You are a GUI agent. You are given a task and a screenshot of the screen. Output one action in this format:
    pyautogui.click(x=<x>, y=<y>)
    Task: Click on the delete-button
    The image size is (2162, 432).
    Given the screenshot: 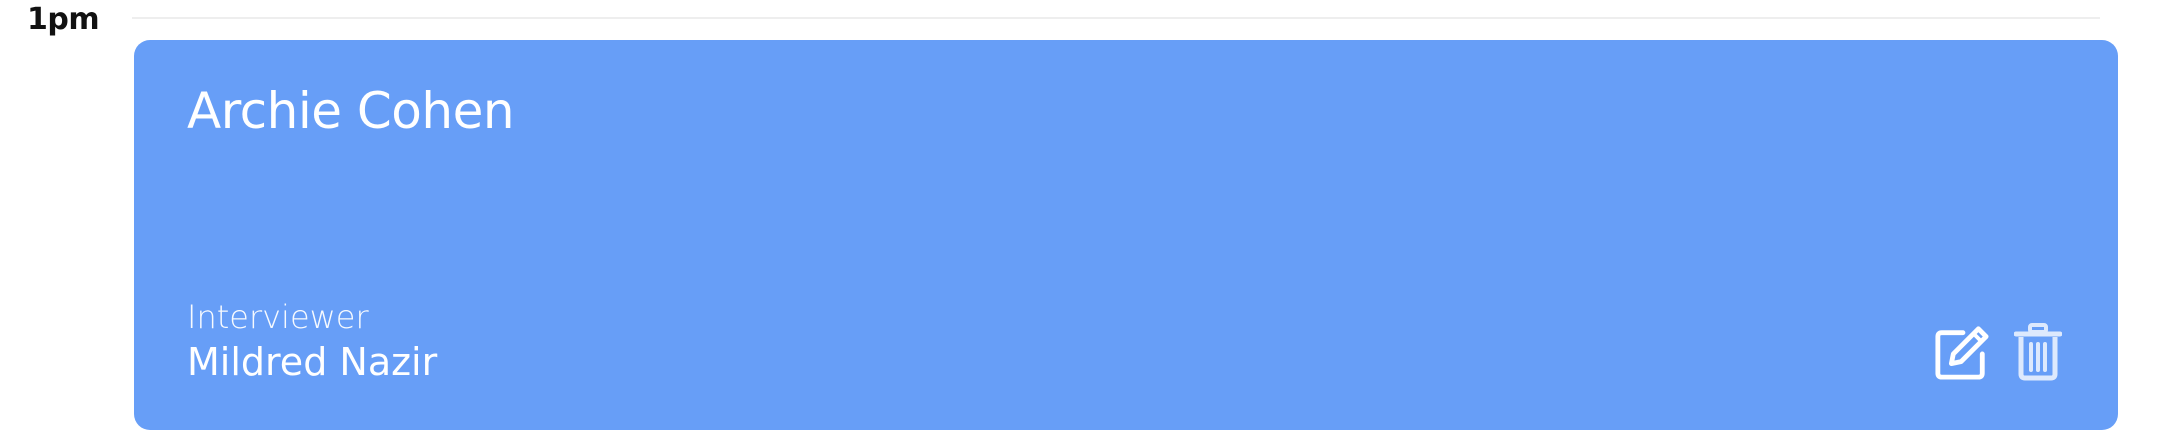 What is the action you would take?
    pyautogui.click(x=2038, y=352)
    